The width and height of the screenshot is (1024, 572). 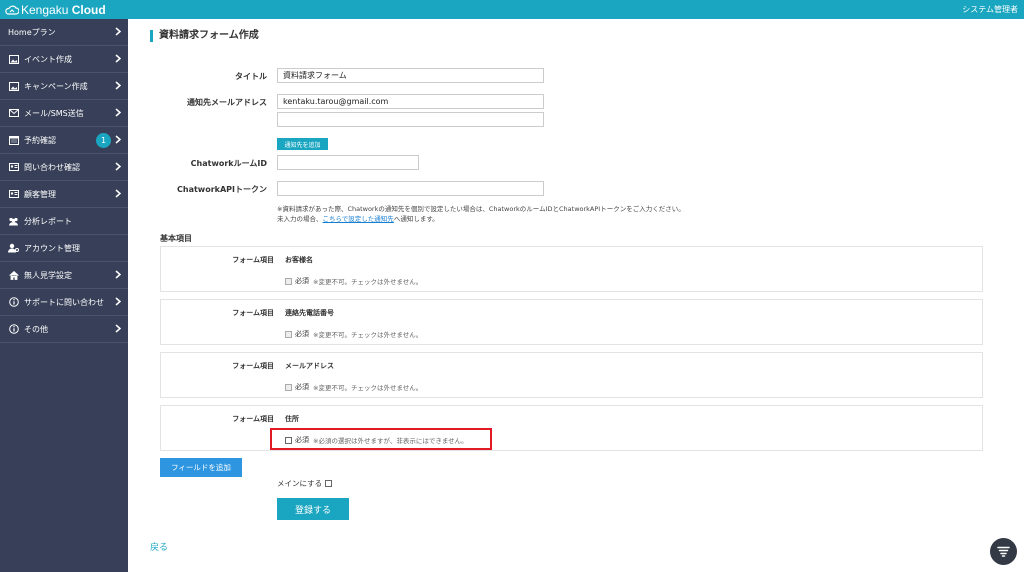 I want to click on title-input, so click(x=410, y=75).